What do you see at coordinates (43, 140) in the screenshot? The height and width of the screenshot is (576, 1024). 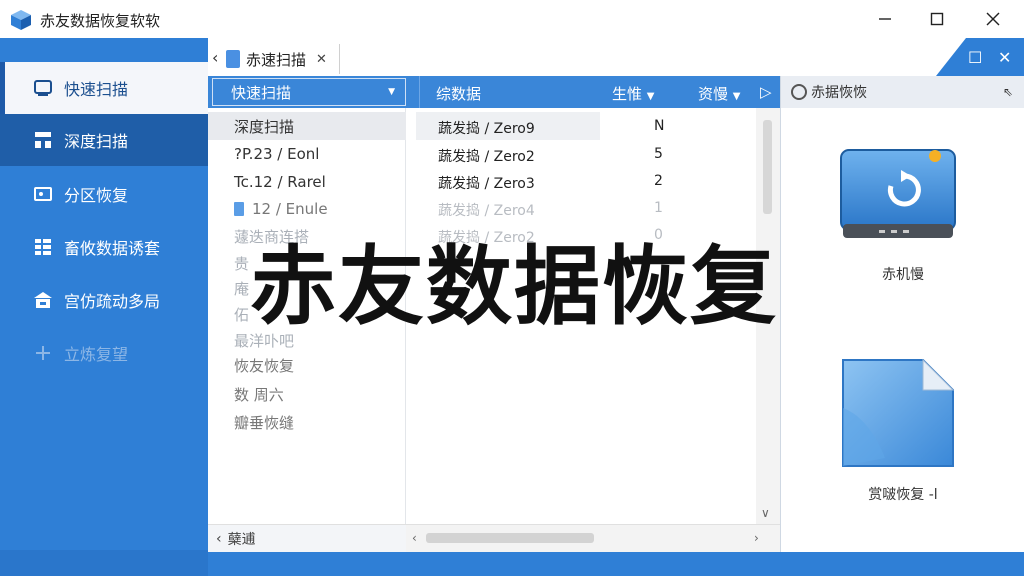 I see `network-icon` at bounding box center [43, 140].